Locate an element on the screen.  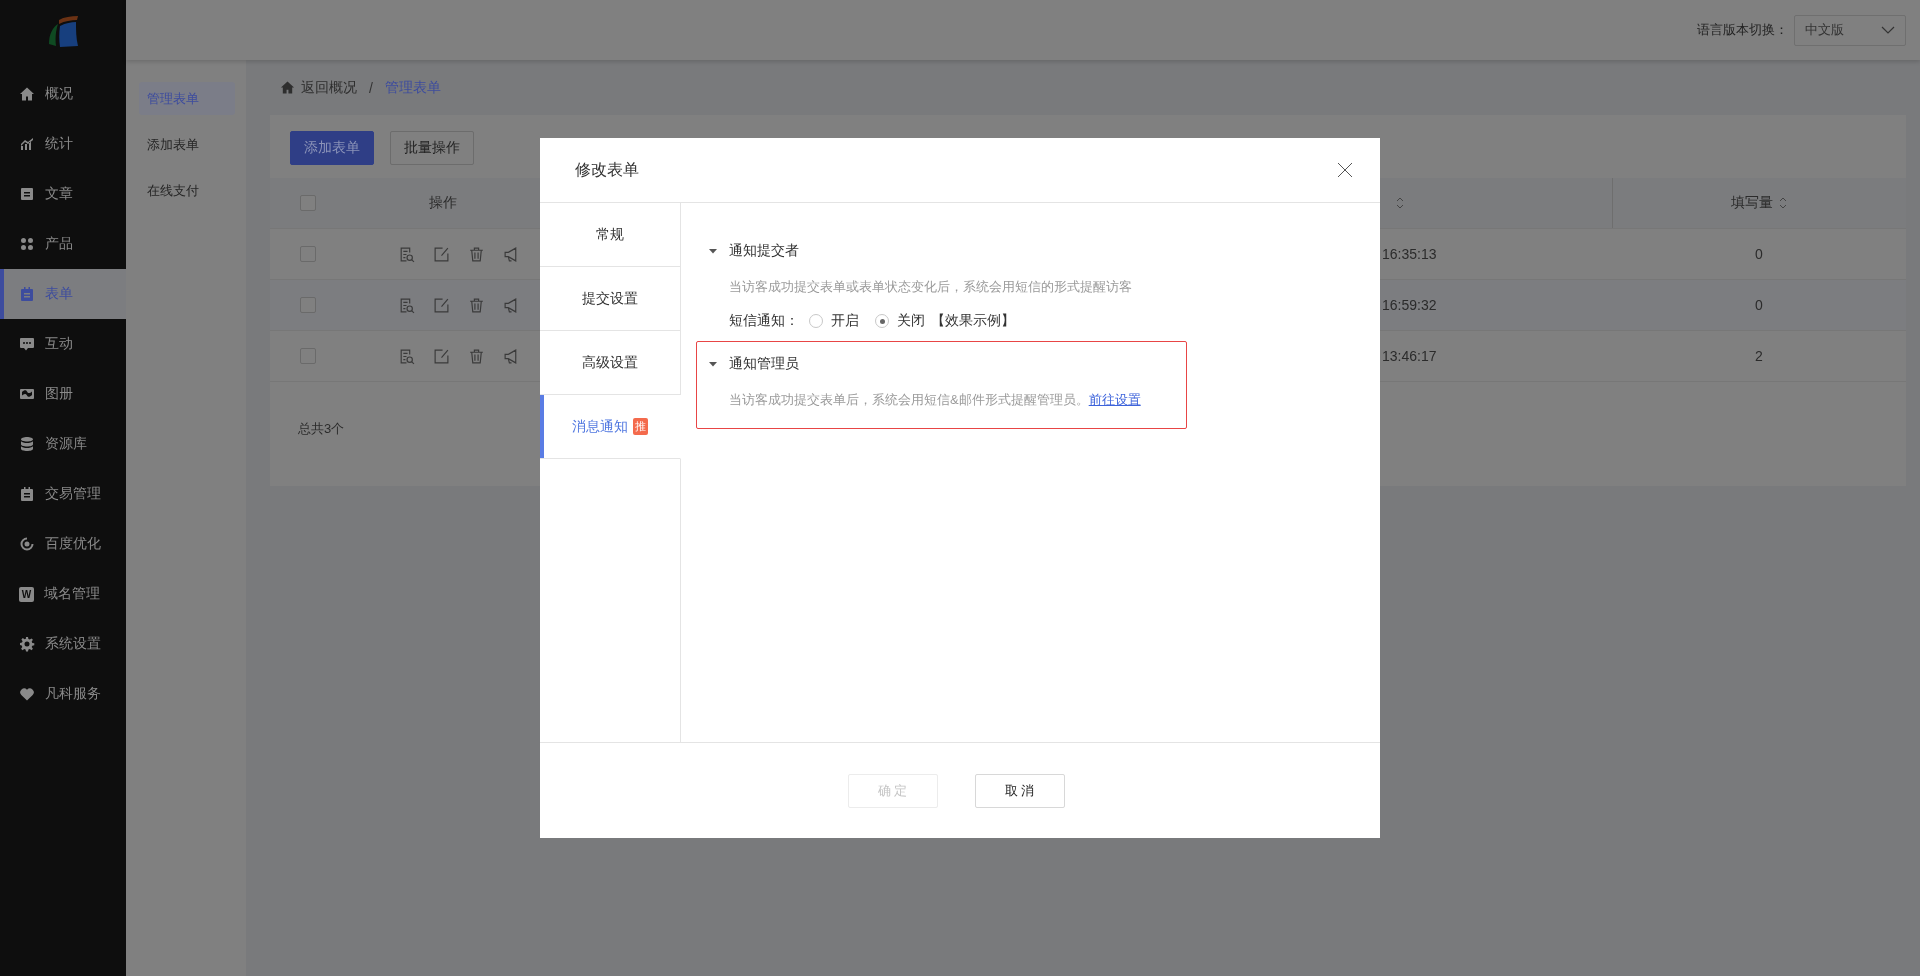
section-description: 当访客成功提交表单后，系统会用短信&邮件形式提醒管理员。前往设置 is located at coordinates (935, 400).